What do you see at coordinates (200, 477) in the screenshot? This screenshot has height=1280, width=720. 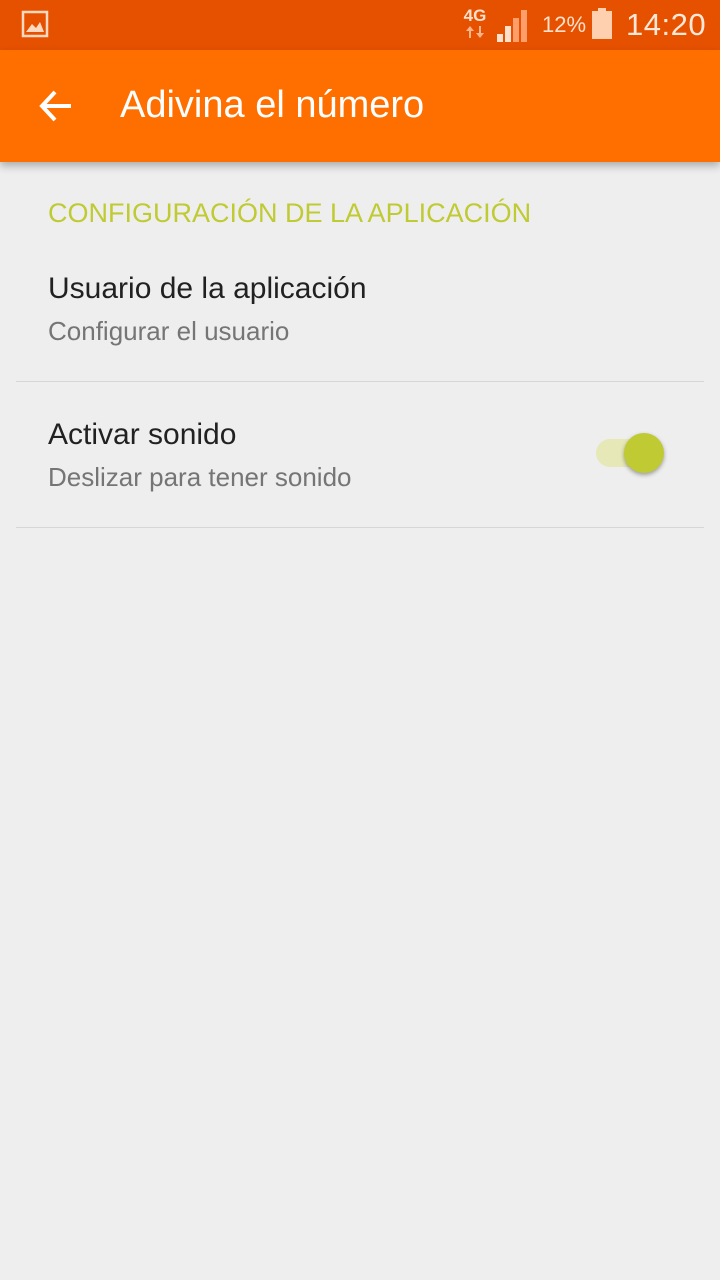 I see `pref-summary: Deslizar para tener sonido` at bounding box center [200, 477].